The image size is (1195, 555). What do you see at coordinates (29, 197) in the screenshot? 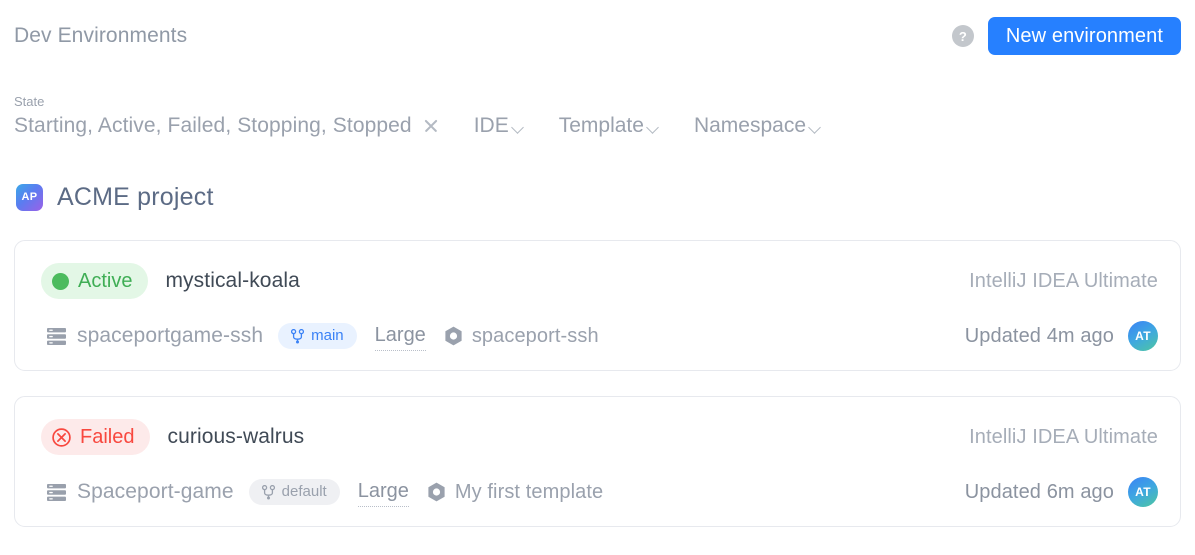
I see `project-badge: AP` at bounding box center [29, 197].